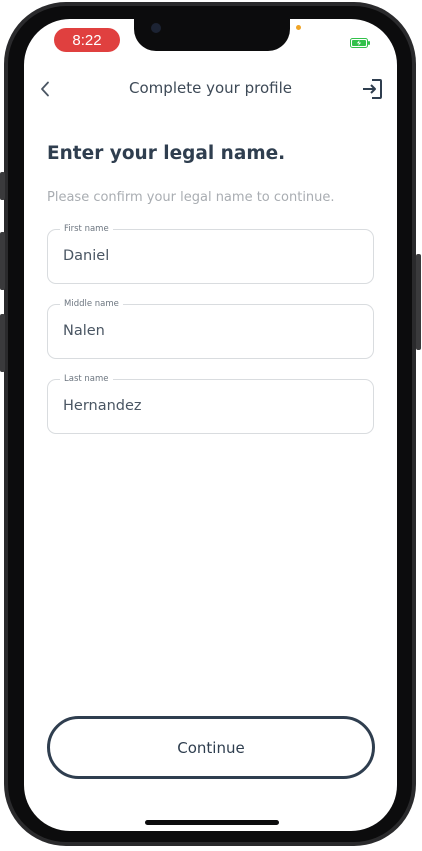 The height and width of the screenshot is (851, 422). I want to click on middle-name-field: Middle name, so click(210, 328).